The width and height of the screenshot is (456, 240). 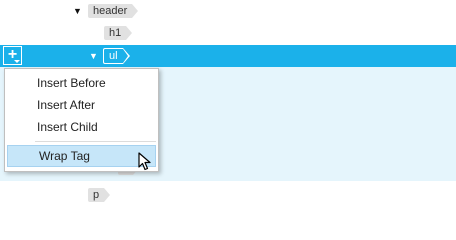 I want to click on tag-h1: h1, so click(x=118, y=33).